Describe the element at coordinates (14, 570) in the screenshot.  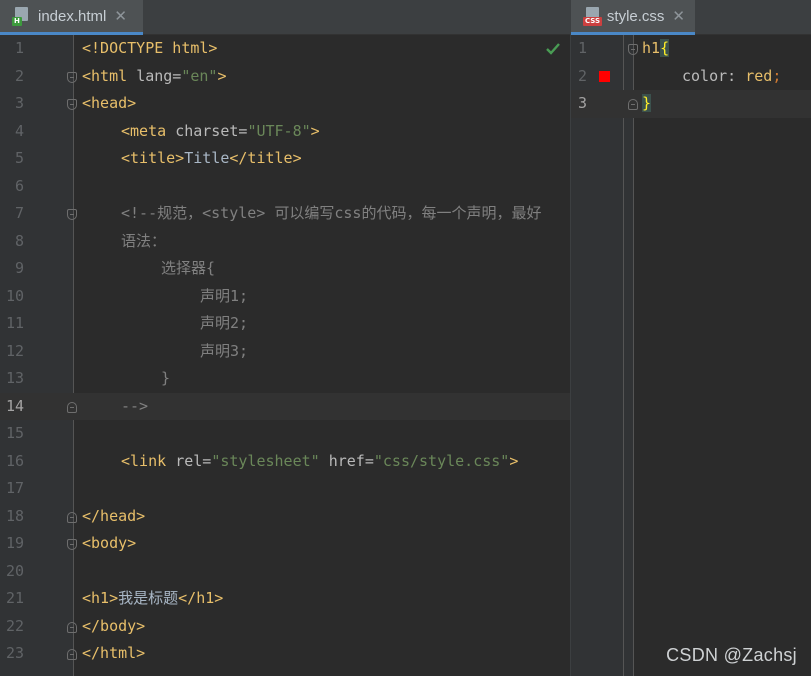
I see `line-number: 20` at that location.